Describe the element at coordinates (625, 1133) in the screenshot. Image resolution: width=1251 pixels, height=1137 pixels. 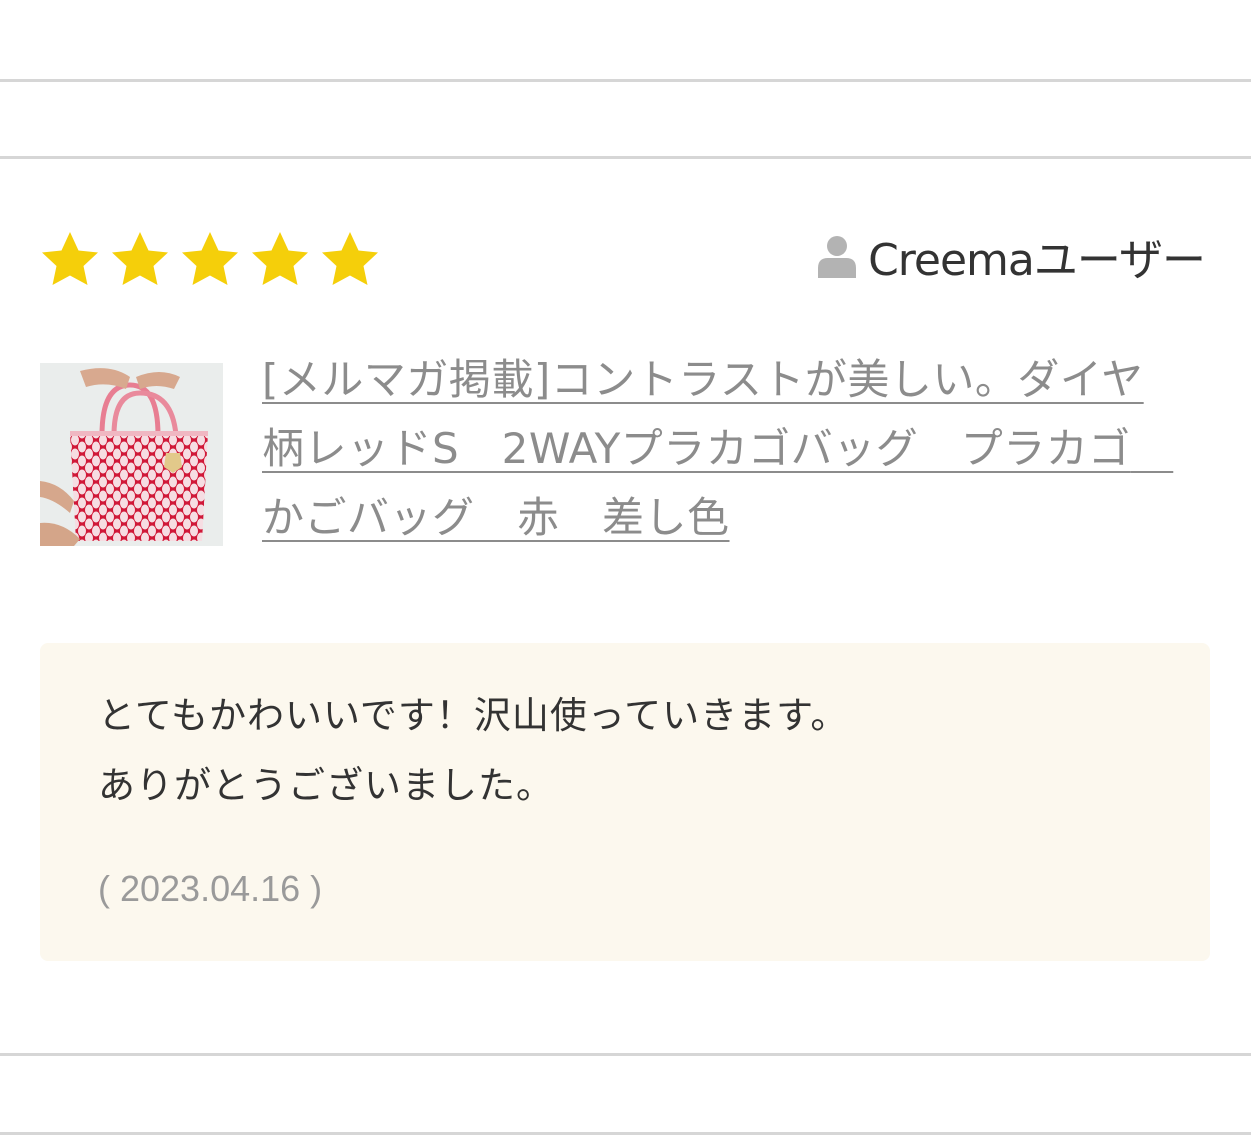
I see `footer-divider` at that location.